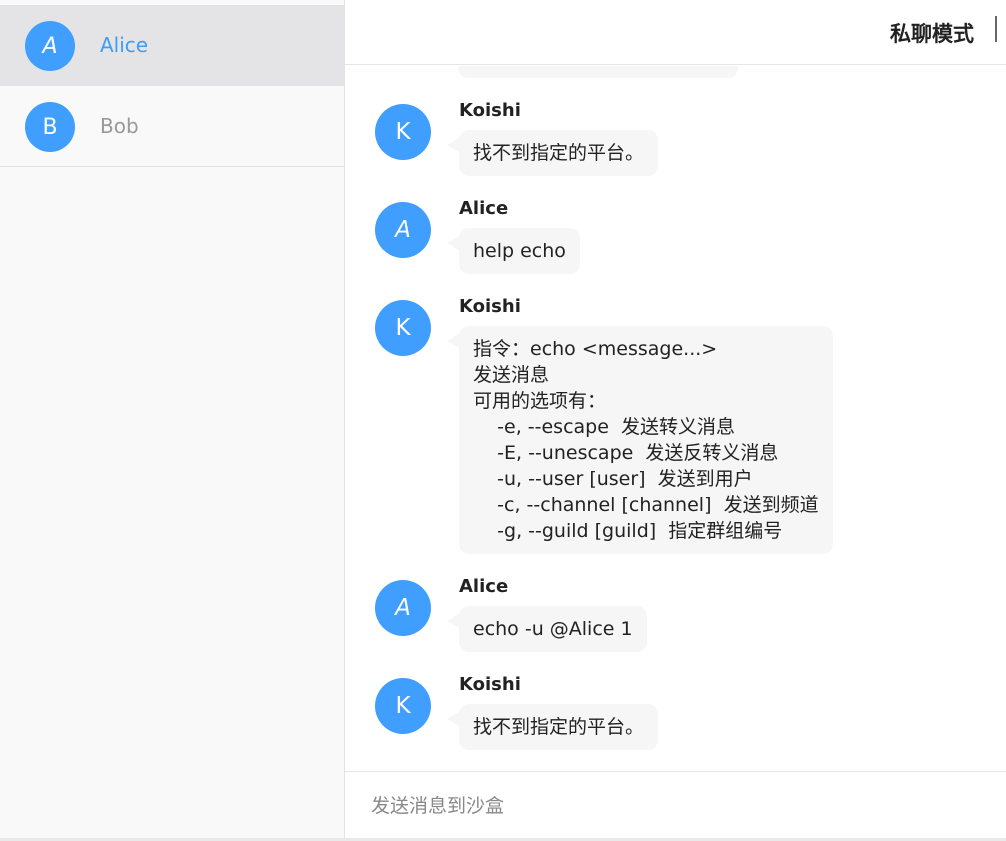  Describe the element at coordinates (598, 72) in the screenshot. I see `message-bubble-partial` at that location.